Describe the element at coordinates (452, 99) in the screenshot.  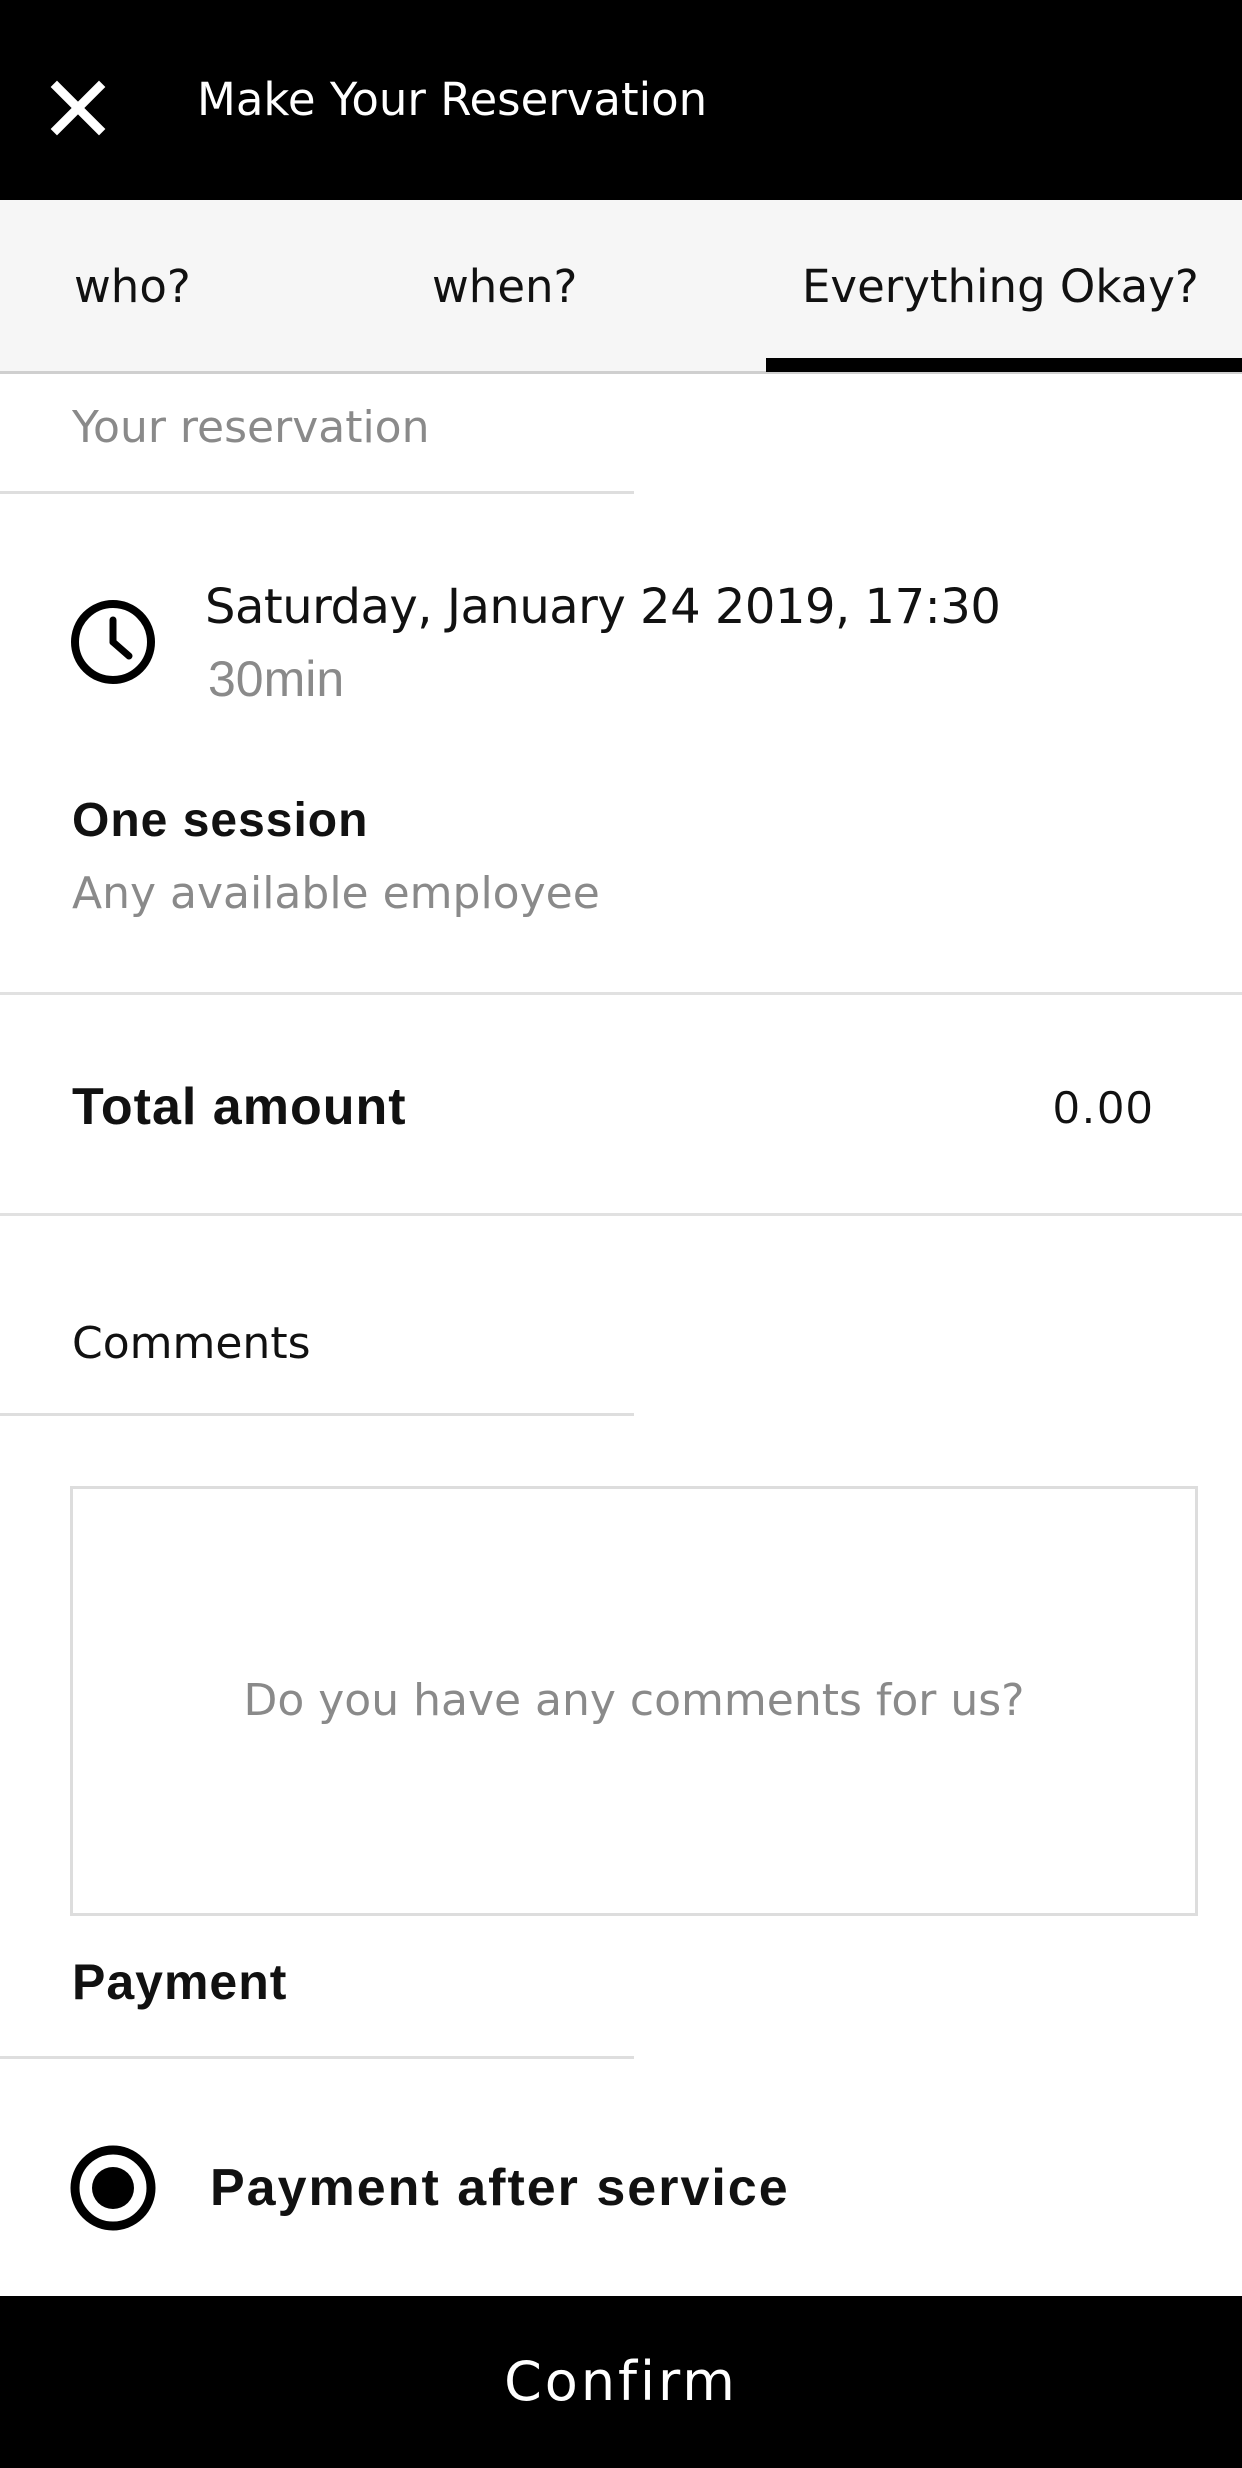
I see `page-title: Make Your Reservation` at that location.